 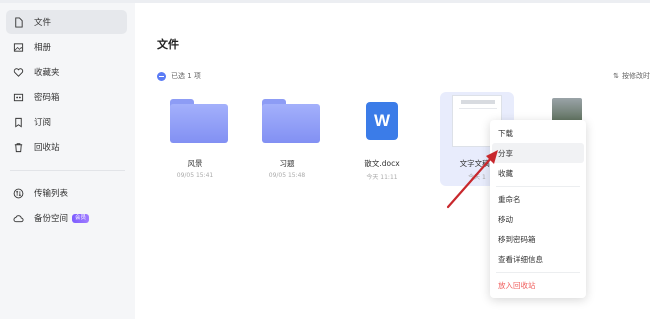 I want to click on selection-bar: 已选 1 项, so click(x=179, y=76).